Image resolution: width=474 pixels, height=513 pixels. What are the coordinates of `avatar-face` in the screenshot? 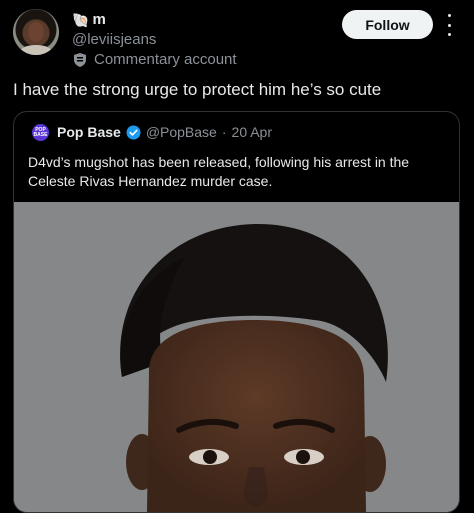 It's located at (36, 32).